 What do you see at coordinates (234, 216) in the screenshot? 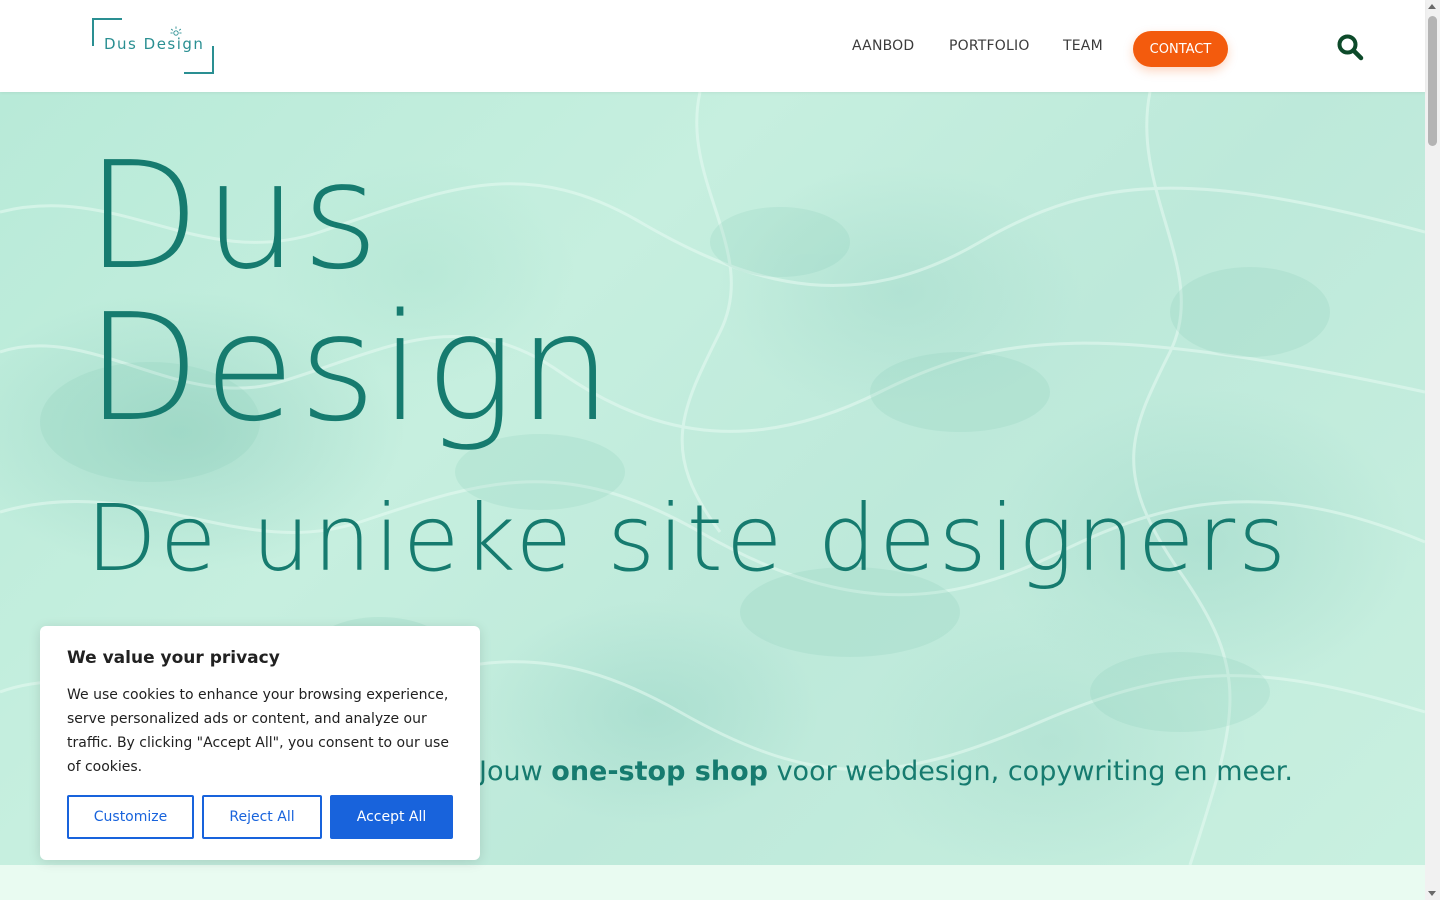
I see `hero-title-line1: Dus` at bounding box center [234, 216].